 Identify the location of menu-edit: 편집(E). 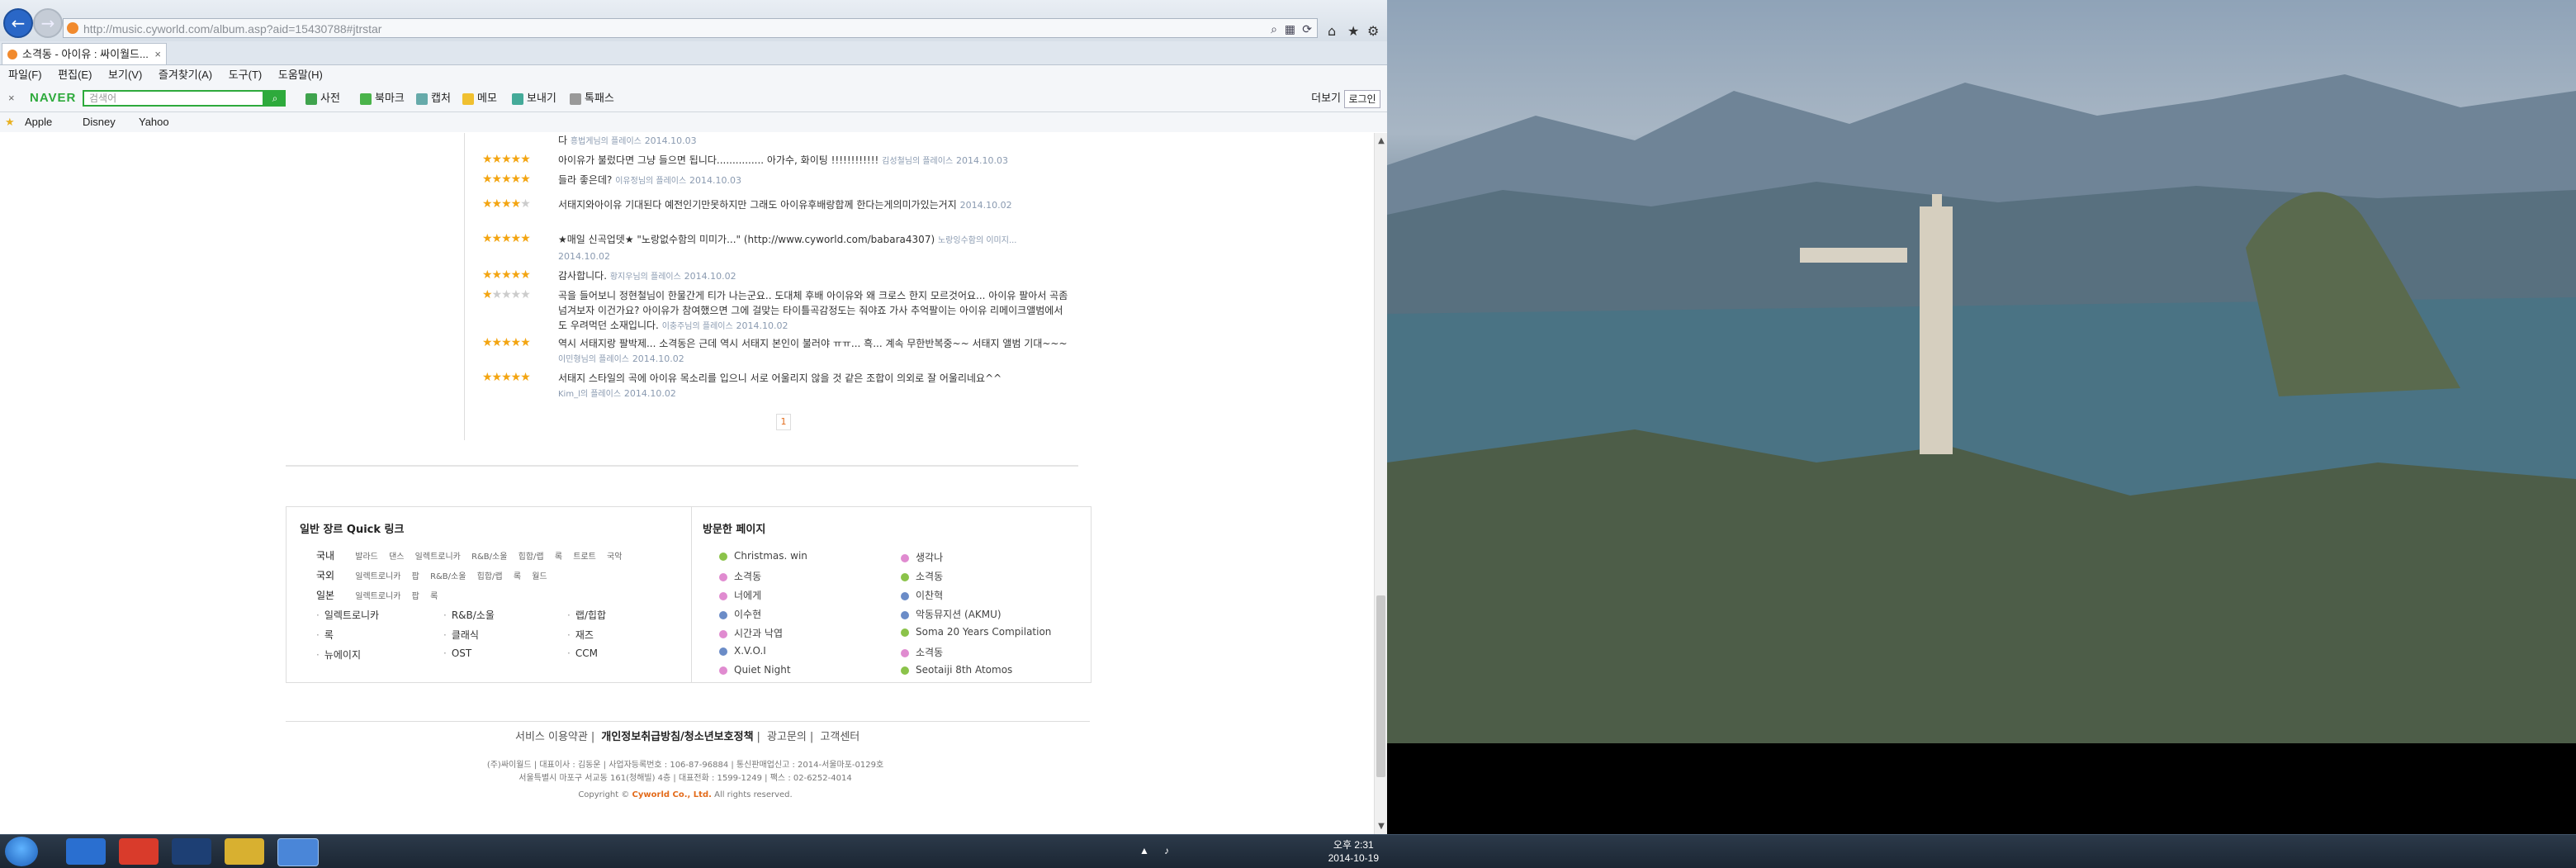
(75, 75).